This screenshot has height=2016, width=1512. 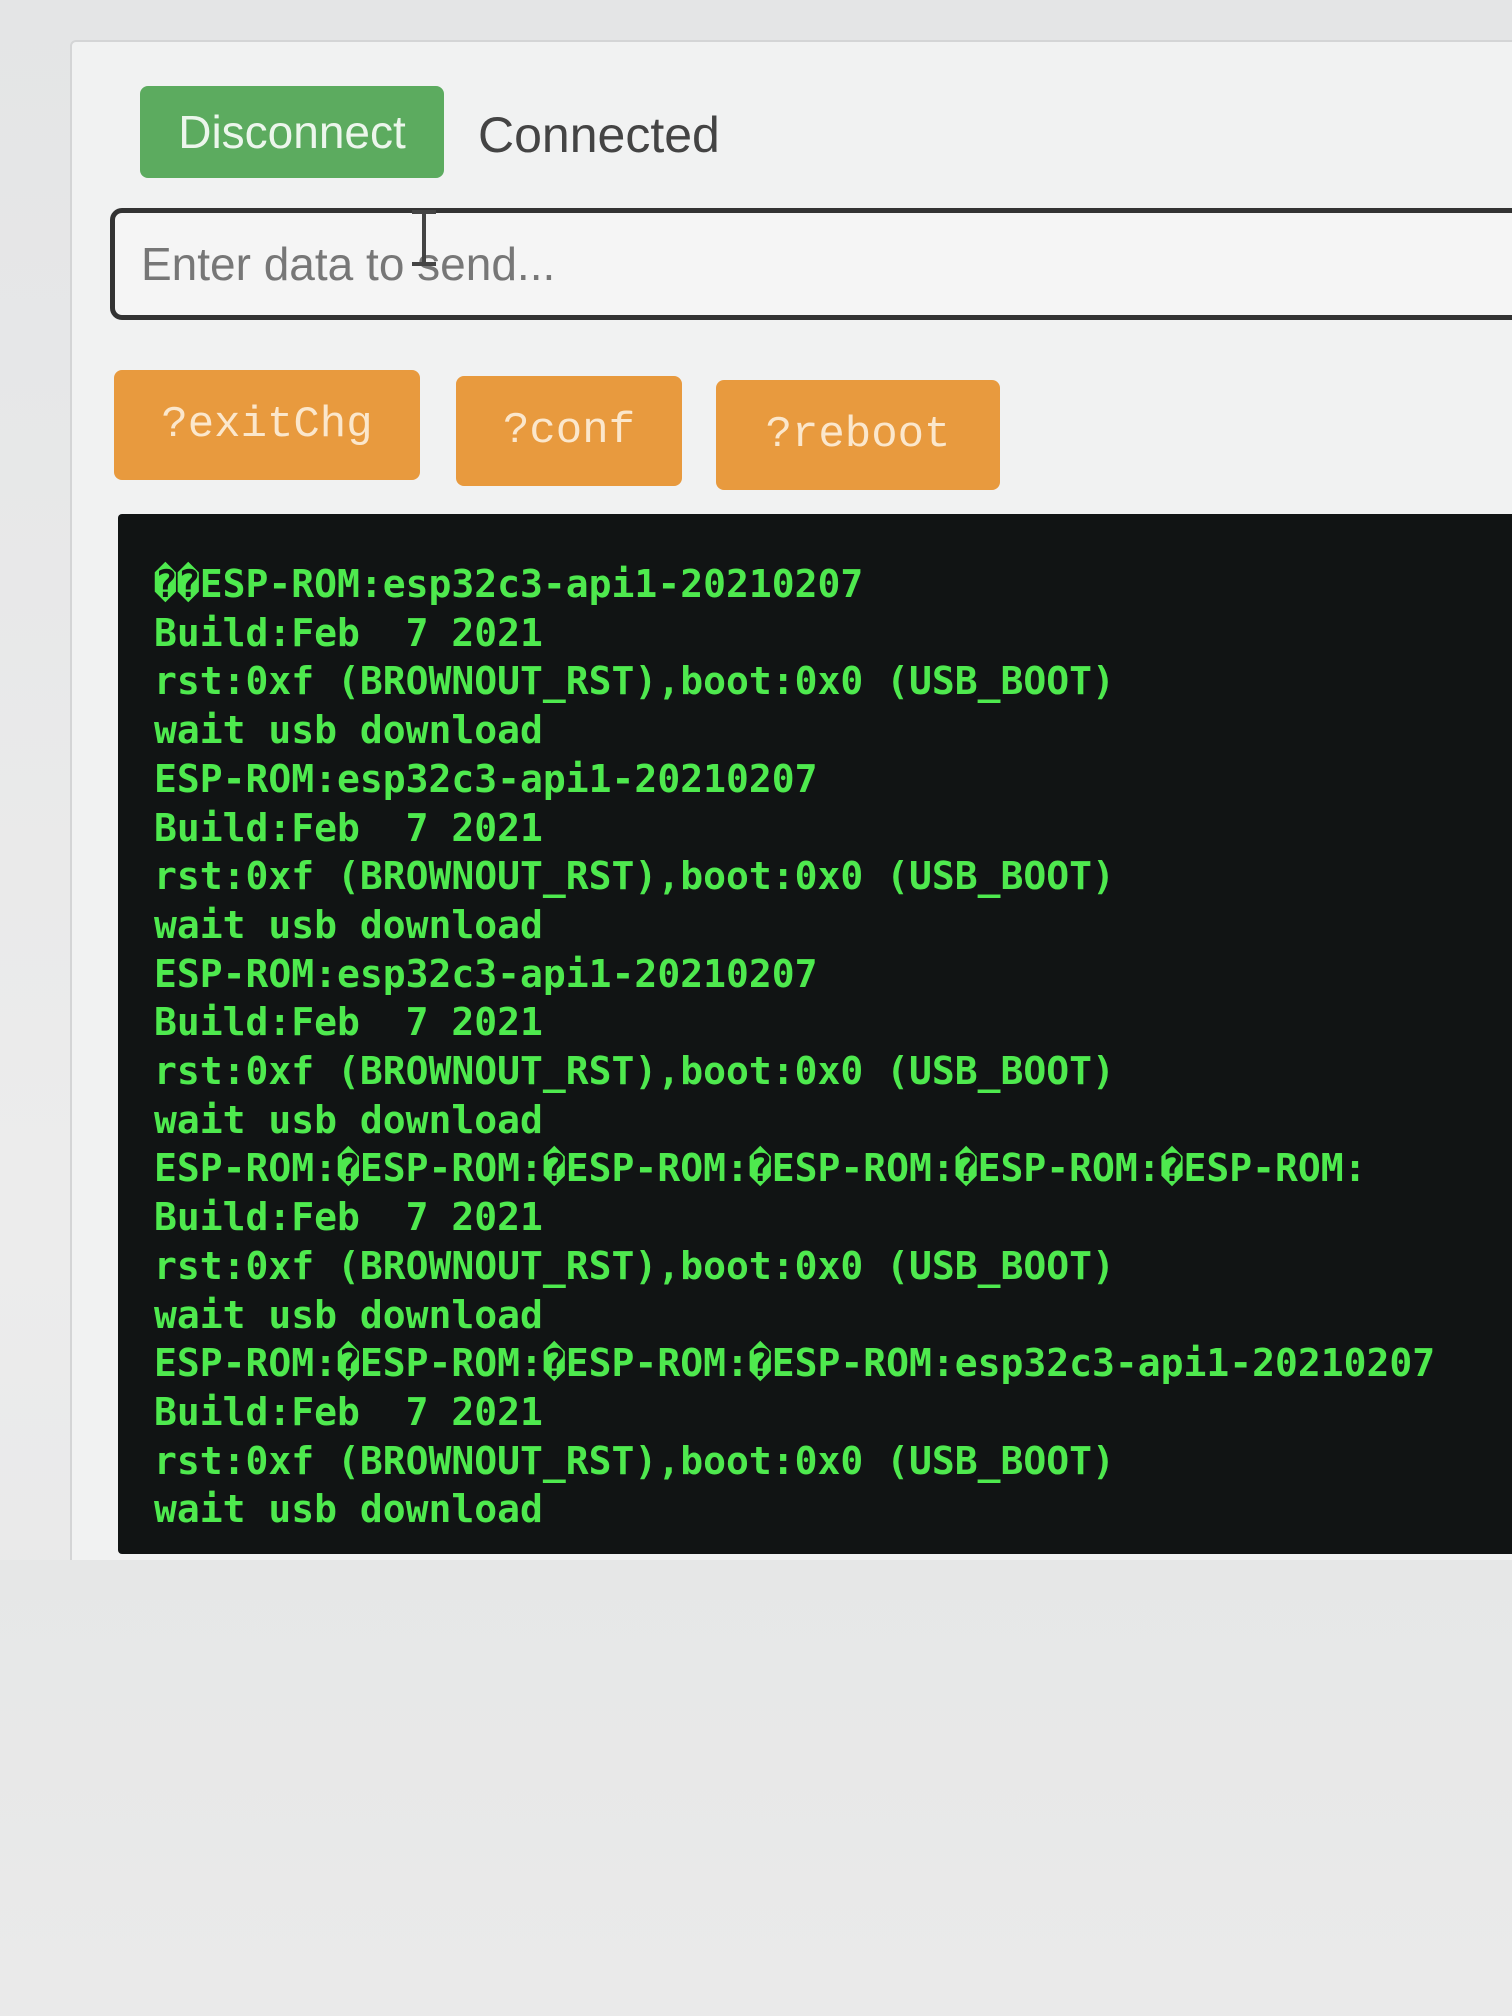 What do you see at coordinates (858, 435) in the screenshot?
I see `reboot-command-button: ?reboot` at bounding box center [858, 435].